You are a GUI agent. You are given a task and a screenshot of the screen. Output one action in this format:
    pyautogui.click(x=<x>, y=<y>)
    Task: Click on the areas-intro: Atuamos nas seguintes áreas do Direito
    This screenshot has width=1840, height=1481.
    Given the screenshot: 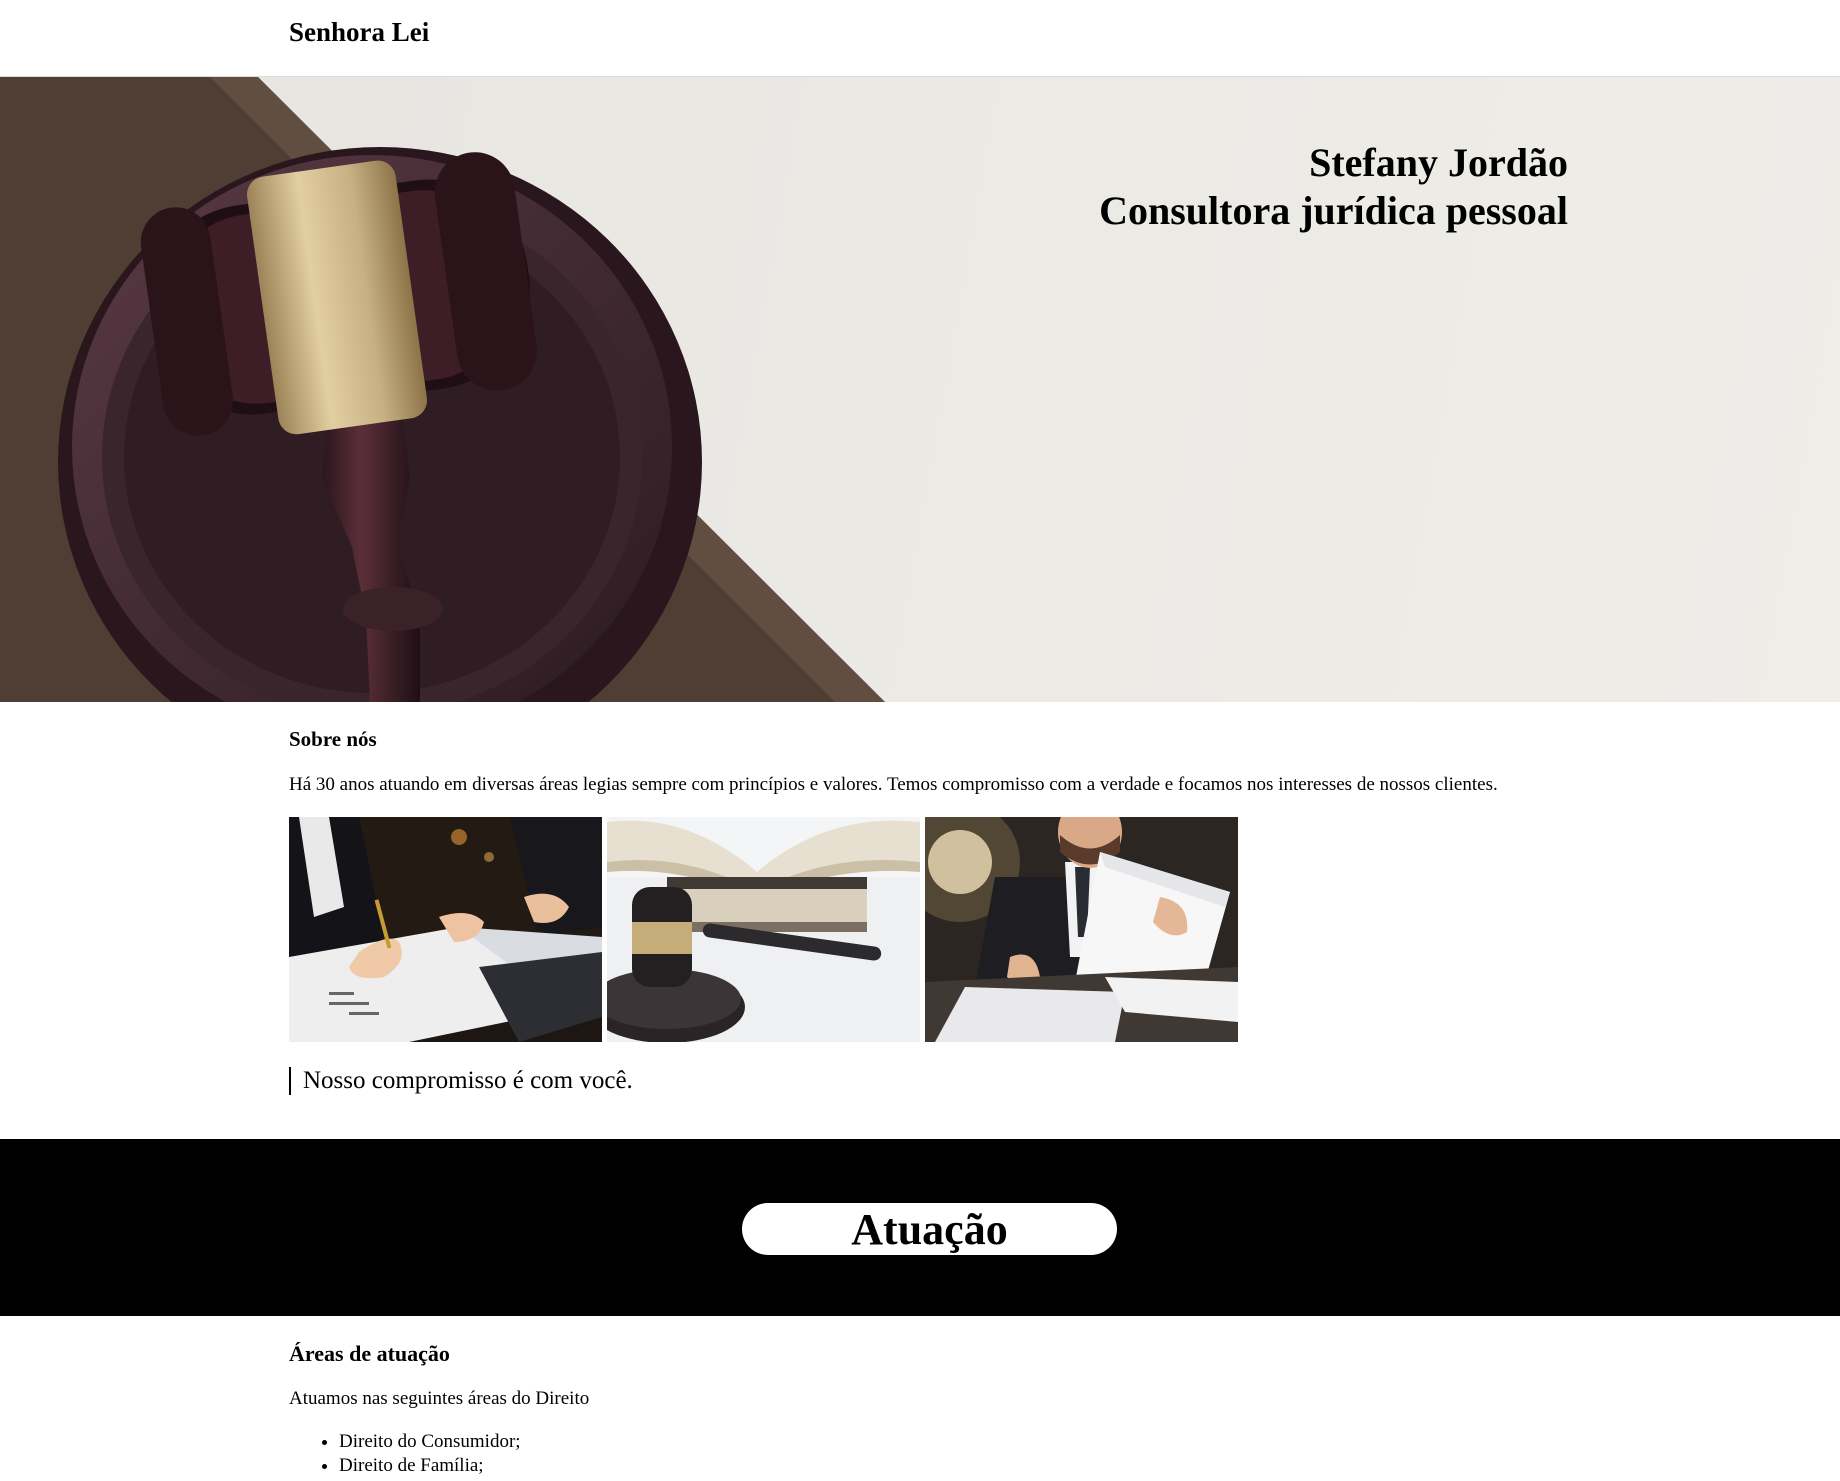 What is the action you would take?
    pyautogui.click(x=439, y=1398)
    